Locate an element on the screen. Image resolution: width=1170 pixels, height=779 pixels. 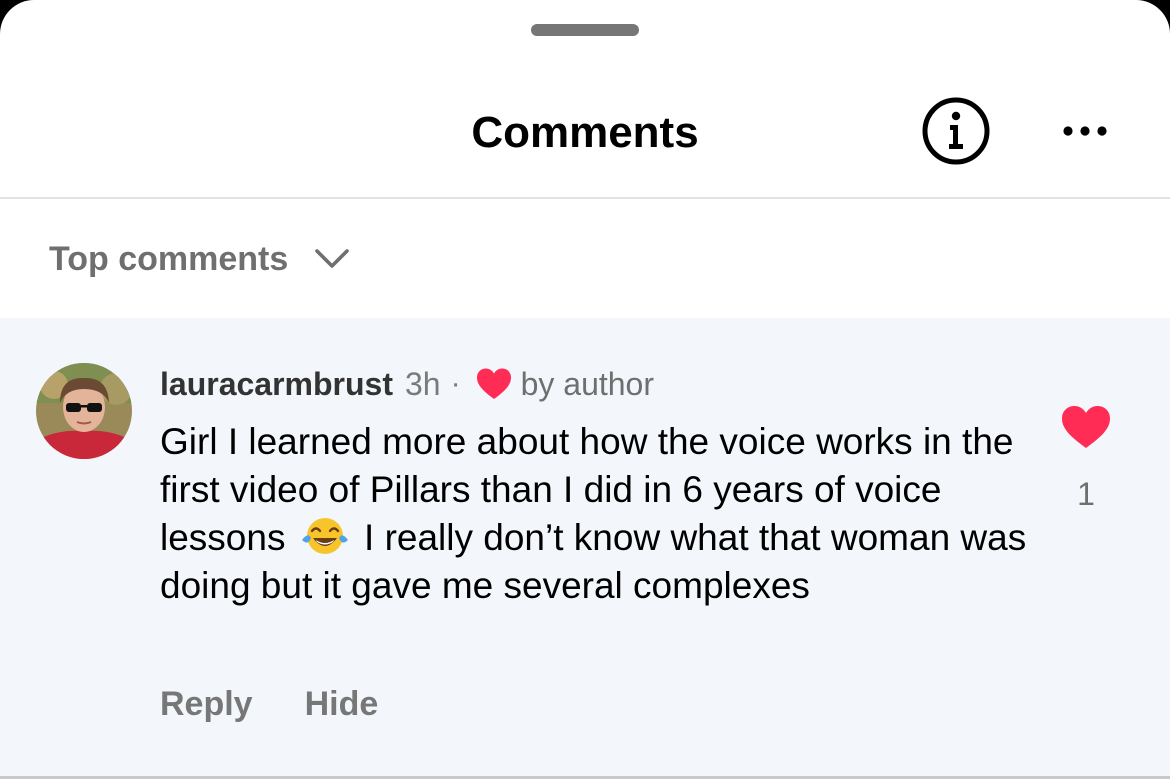
comment-meta: lauracarmbrust 3h · by author is located at coordinates (407, 384).